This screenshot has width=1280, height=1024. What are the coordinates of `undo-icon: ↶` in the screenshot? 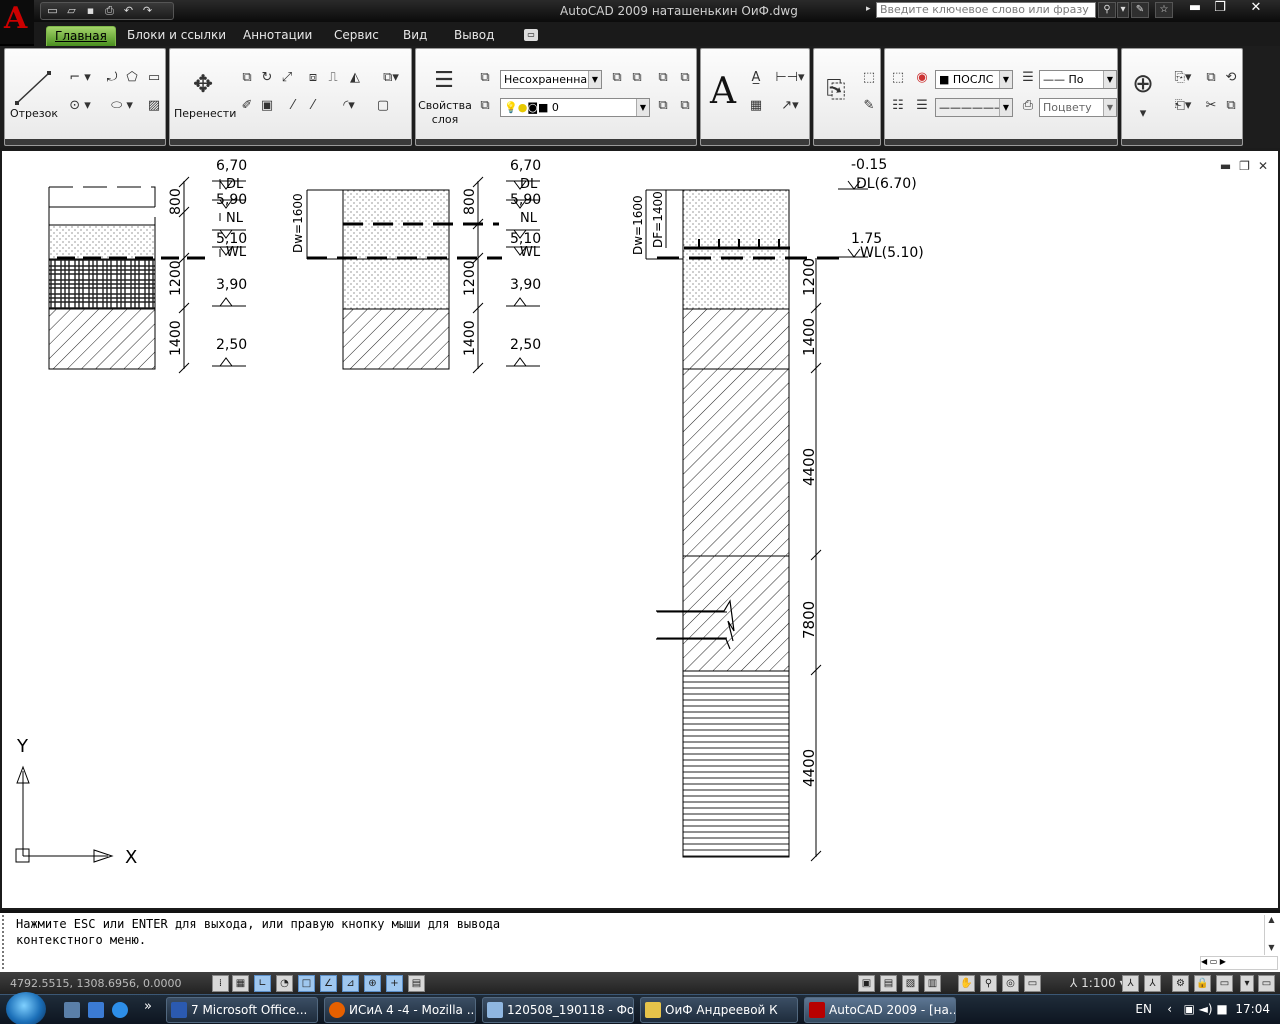 It's located at (128, 11).